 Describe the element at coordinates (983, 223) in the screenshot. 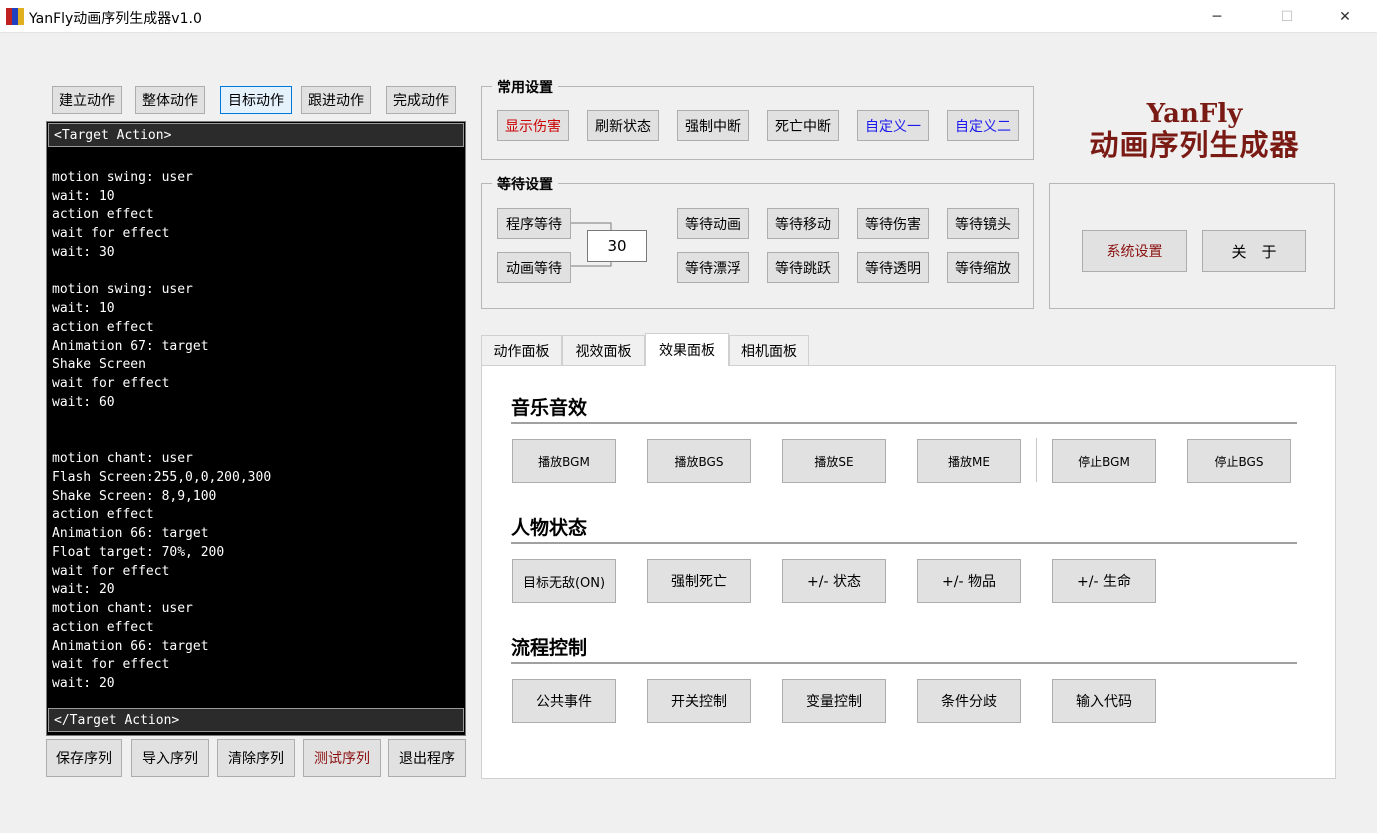

I see `wait-camera-button: 等待镜头` at that location.